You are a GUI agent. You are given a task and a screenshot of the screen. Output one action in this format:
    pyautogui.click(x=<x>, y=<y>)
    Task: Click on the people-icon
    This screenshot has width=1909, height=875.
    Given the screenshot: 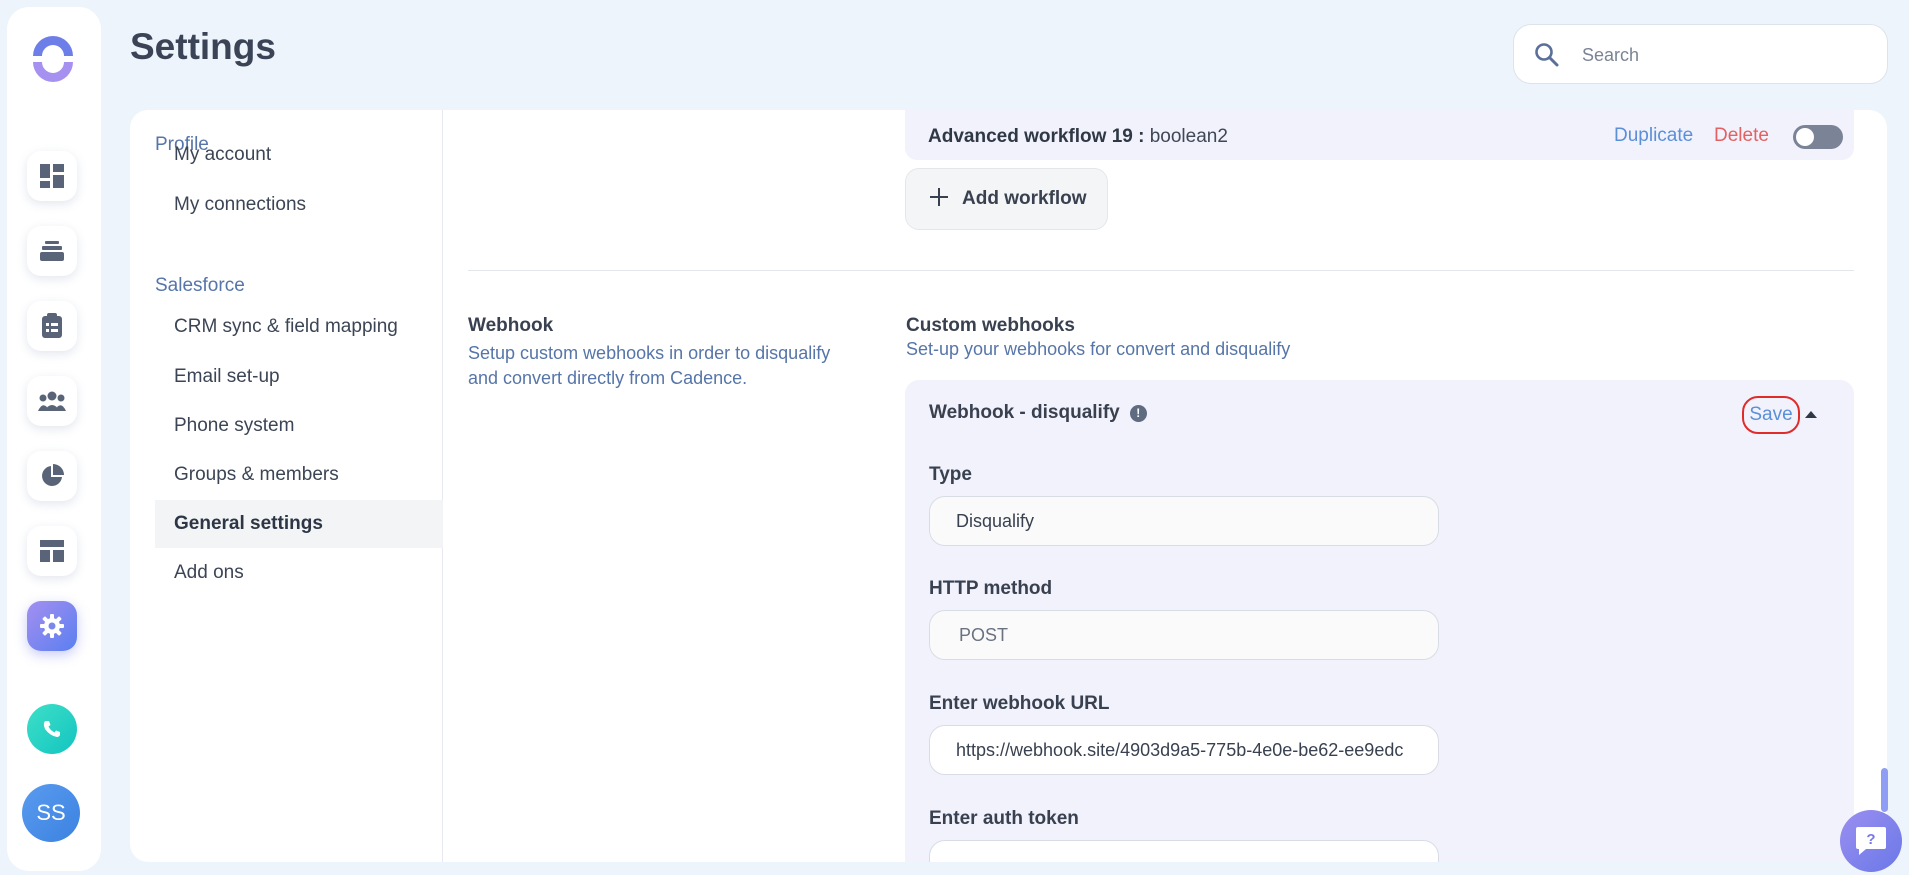 What is the action you would take?
    pyautogui.click(x=52, y=401)
    